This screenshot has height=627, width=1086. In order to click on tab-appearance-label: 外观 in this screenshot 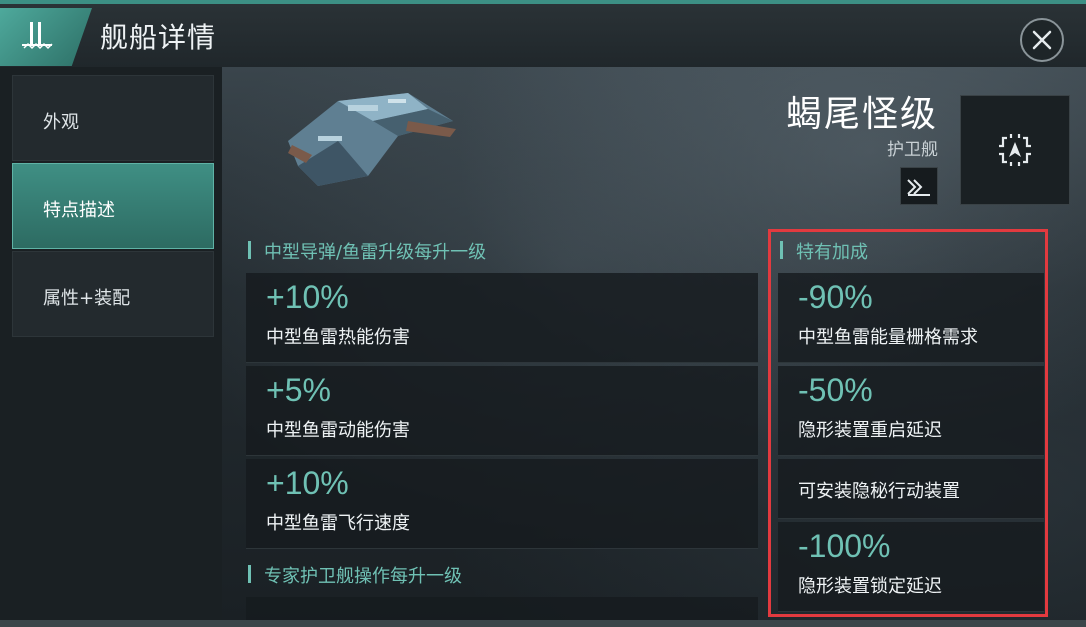, I will do `click(61, 122)`.